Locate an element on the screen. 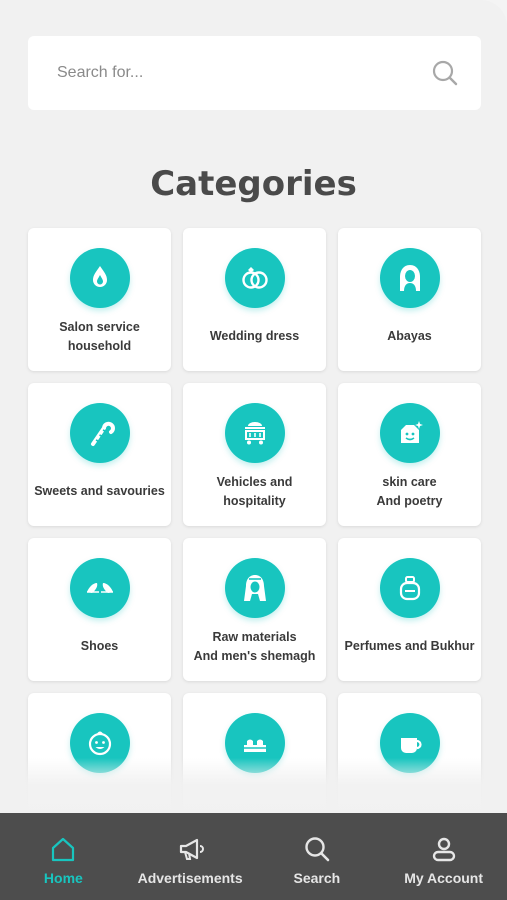  coffee-cup-icon is located at coordinates (411, 745).